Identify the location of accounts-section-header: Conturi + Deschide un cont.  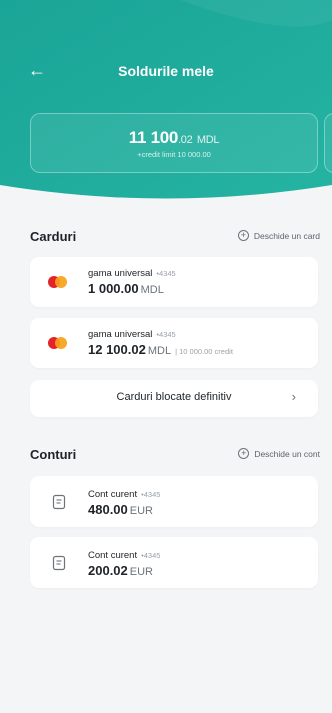
(175, 455).